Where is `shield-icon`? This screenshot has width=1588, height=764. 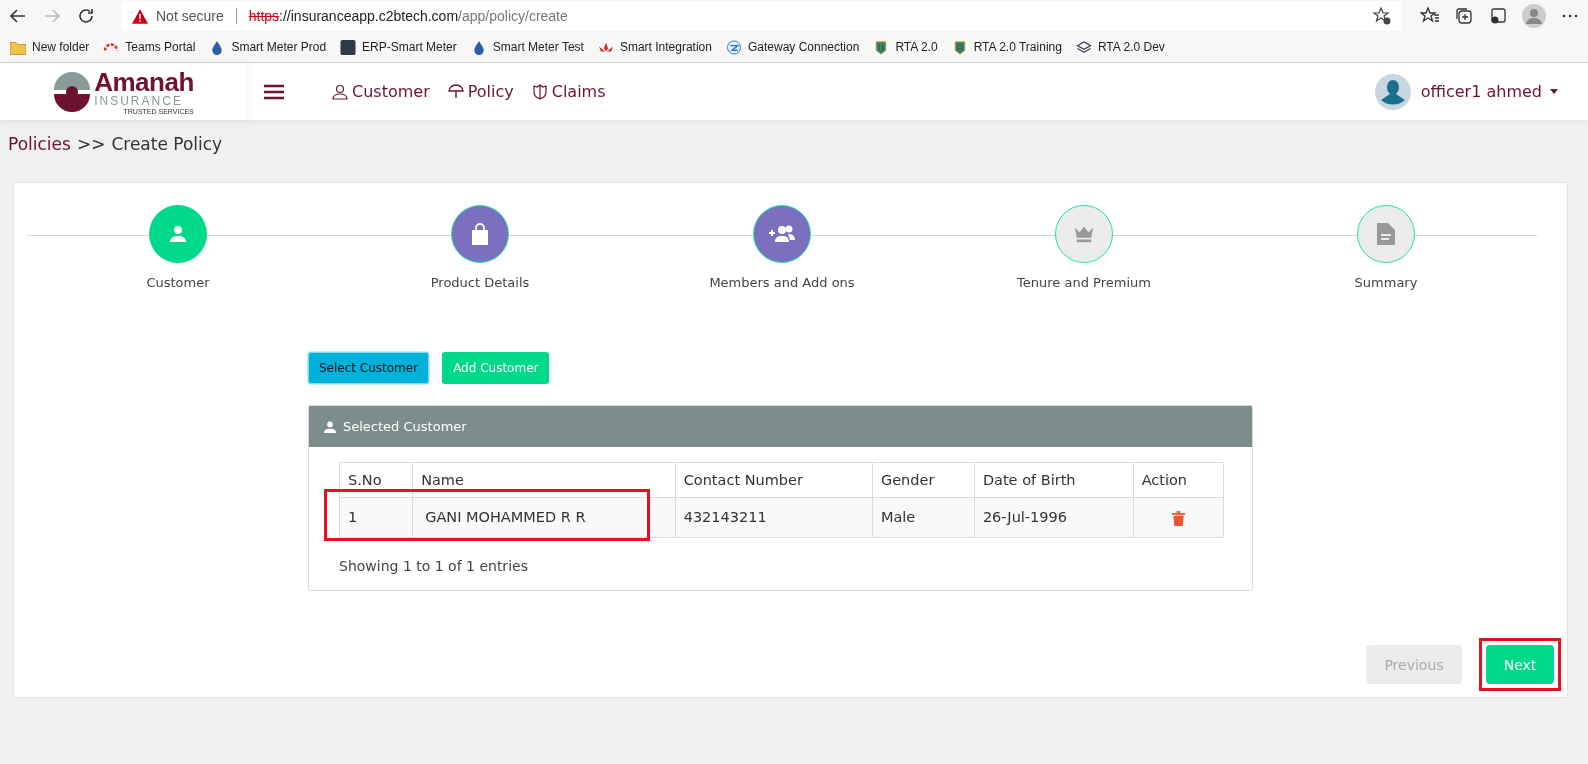 shield-icon is located at coordinates (539, 91).